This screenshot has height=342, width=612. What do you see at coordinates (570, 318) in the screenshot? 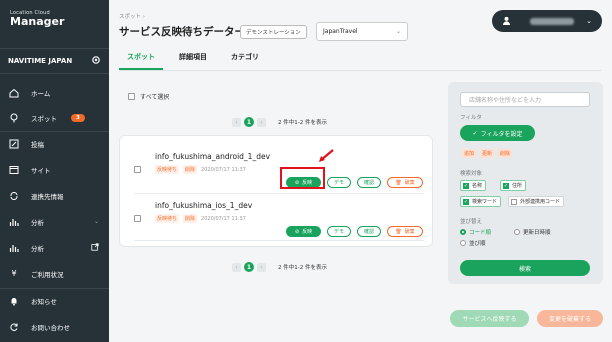
I see `discard-changes-button: 変更を破棄する` at bounding box center [570, 318].